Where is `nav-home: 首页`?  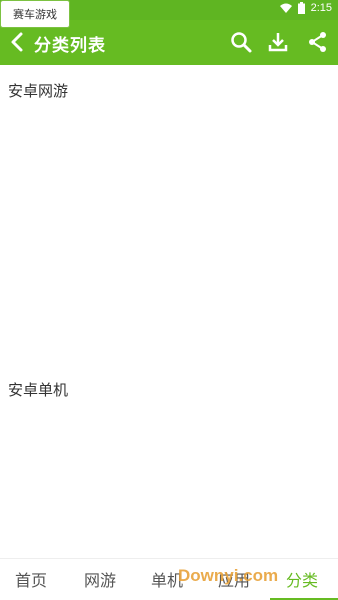 nav-home: 首页 is located at coordinates (31, 579).